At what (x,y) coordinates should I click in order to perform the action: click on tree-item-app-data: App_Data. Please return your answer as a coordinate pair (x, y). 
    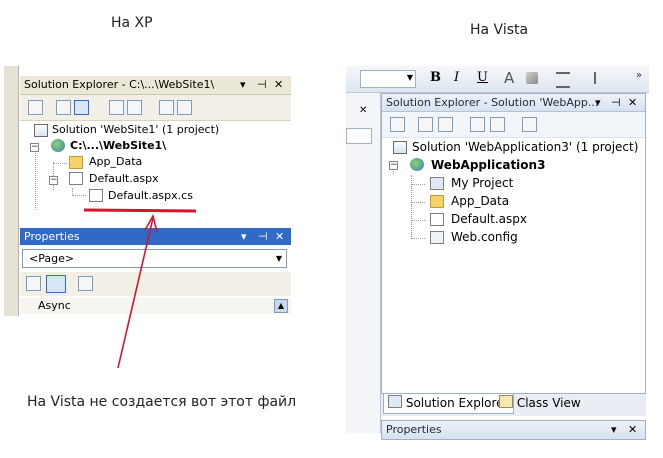
    Looking at the image, I should click on (480, 201).